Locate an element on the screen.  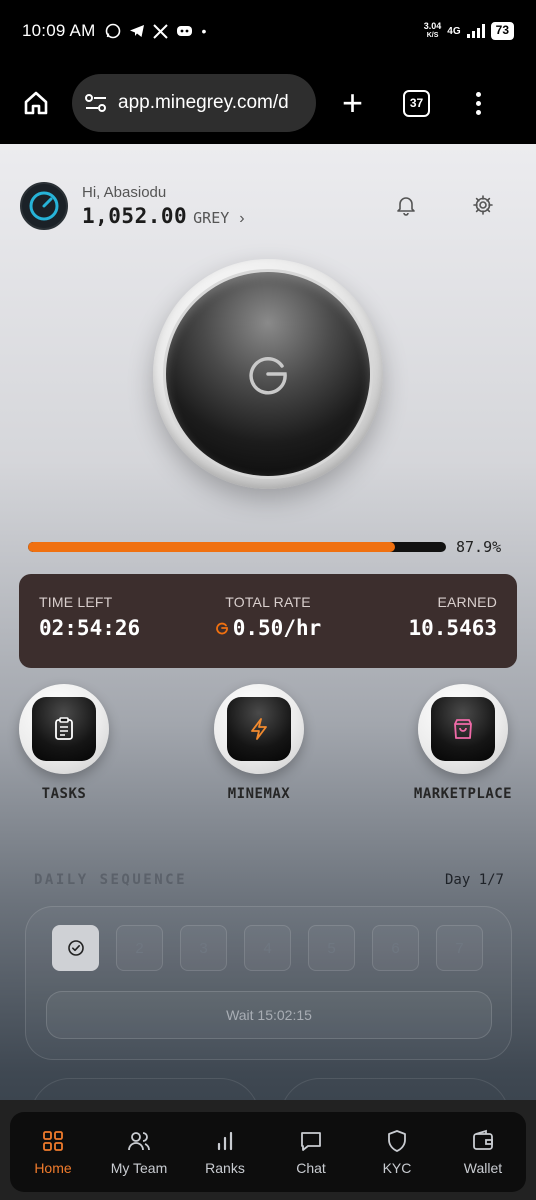
lightning-icon is located at coordinates (259, 729).